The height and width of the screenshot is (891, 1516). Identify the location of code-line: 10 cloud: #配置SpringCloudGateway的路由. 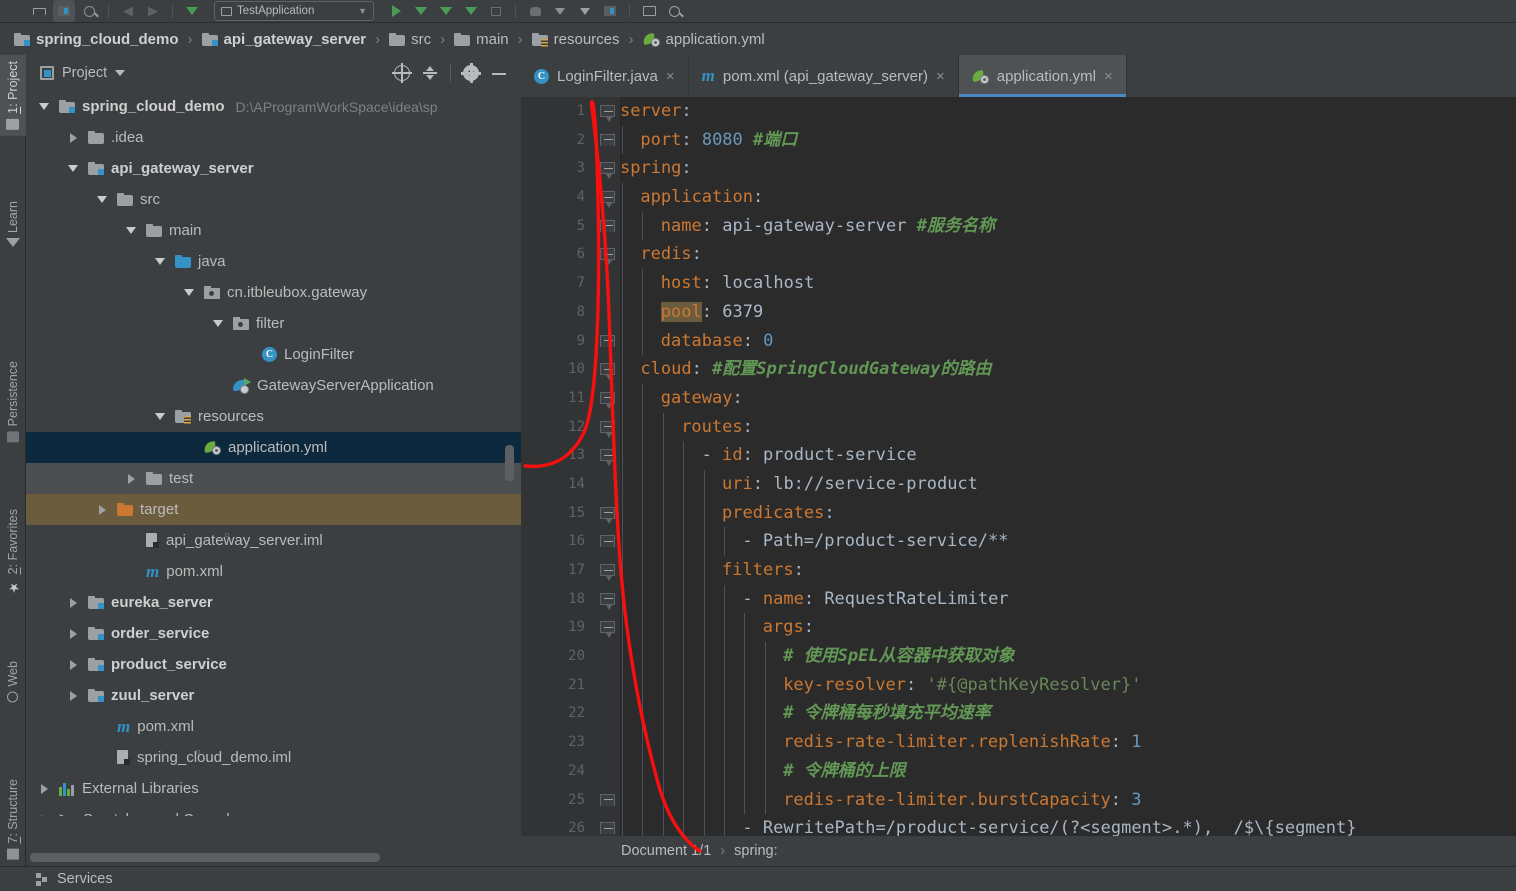
(1018, 369).